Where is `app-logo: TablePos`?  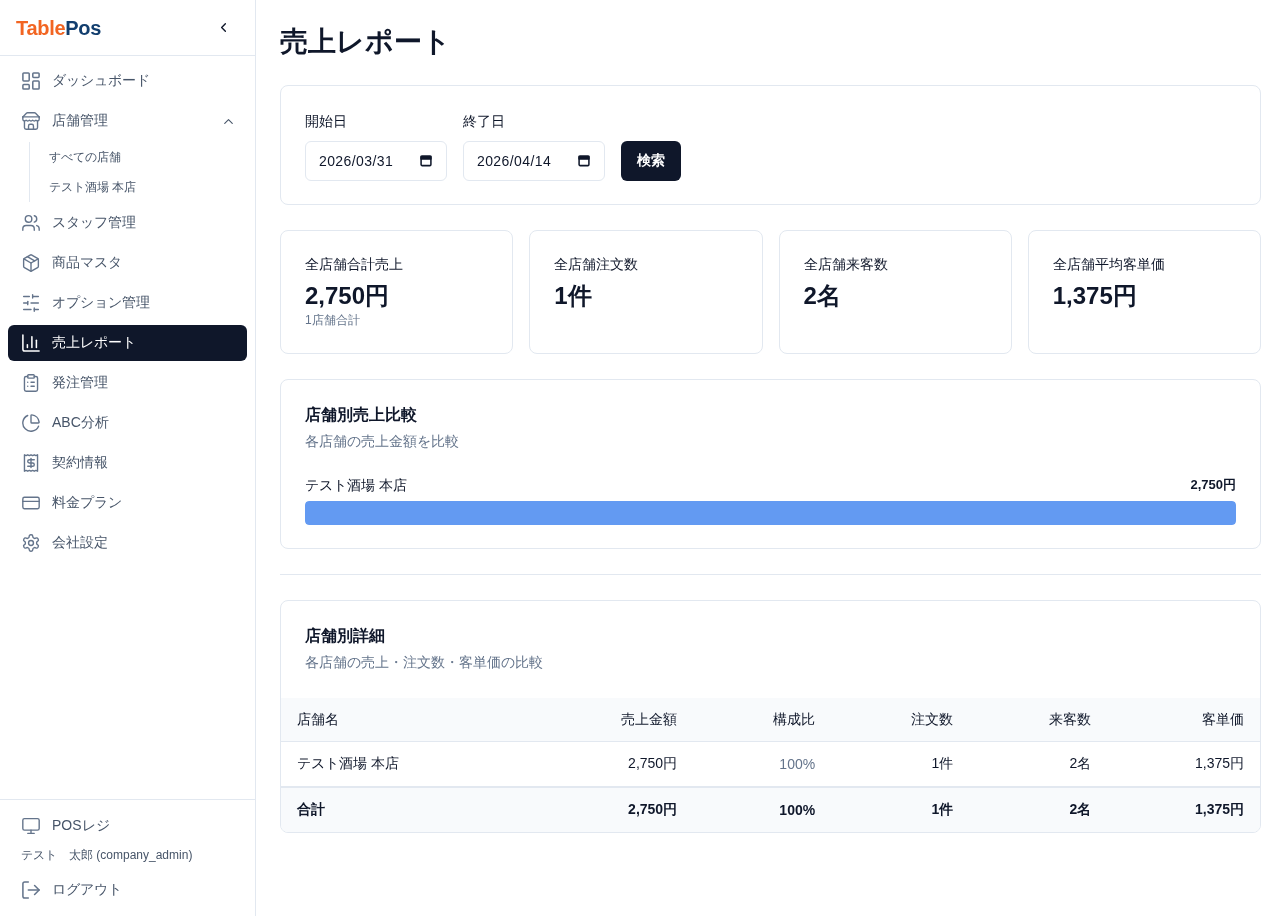
app-logo: TablePos is located at coordinates (59, 27).